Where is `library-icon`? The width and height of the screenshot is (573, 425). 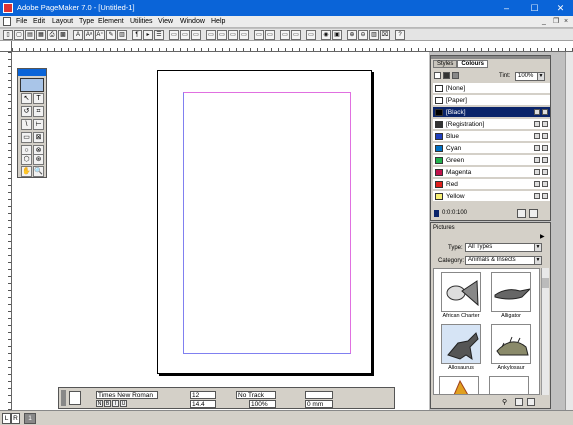 library-icon is located at coordinates (519, 402).